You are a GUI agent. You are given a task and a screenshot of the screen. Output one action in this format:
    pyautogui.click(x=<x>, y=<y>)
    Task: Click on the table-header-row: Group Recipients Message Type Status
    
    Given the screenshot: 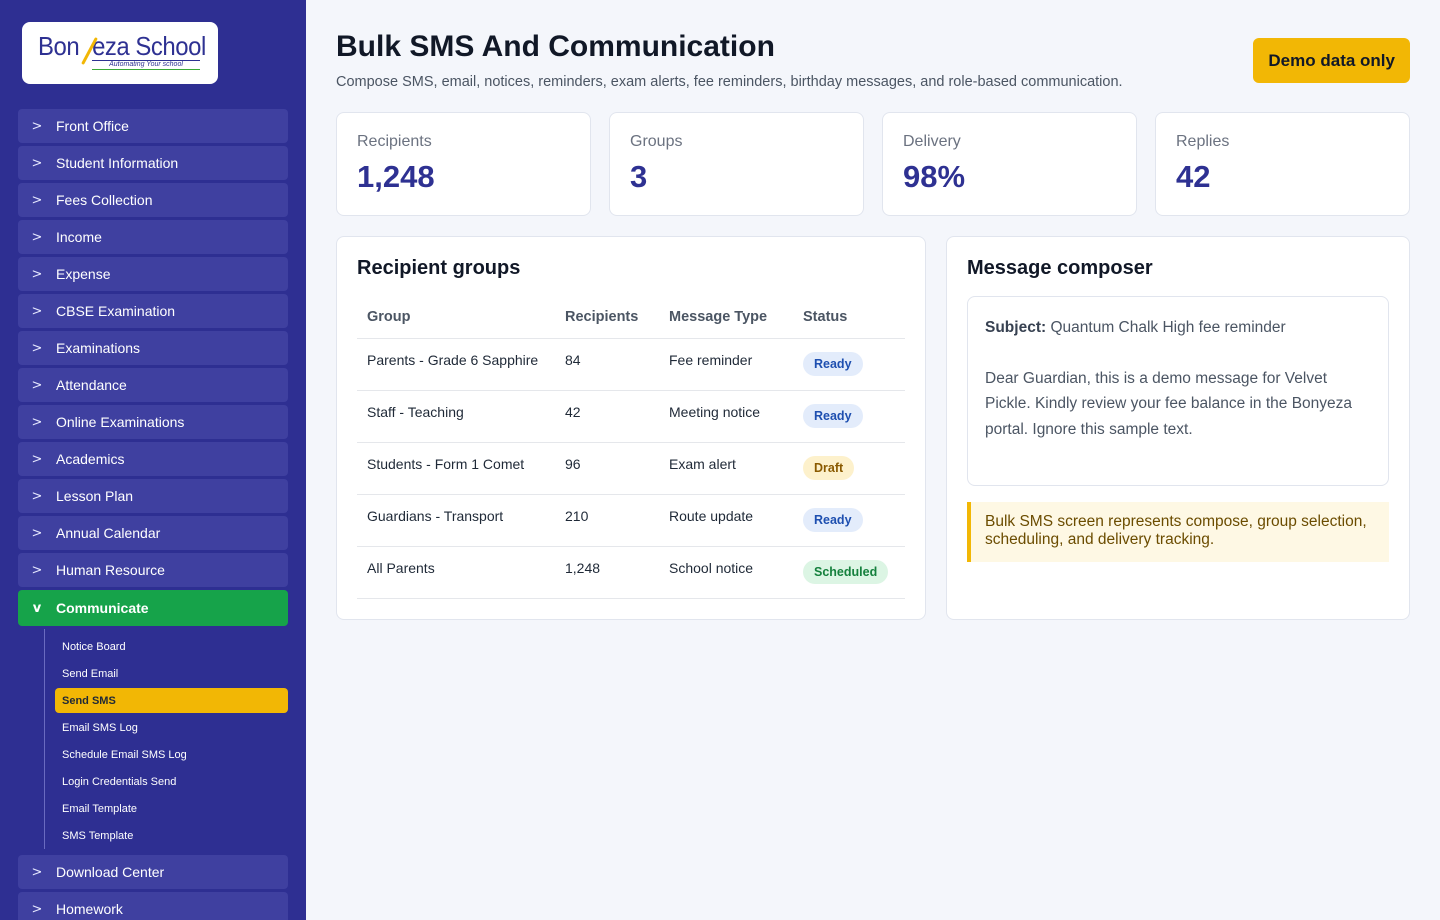 What is the action you would take?
    pyautogui.click(x=631, y=317)
    